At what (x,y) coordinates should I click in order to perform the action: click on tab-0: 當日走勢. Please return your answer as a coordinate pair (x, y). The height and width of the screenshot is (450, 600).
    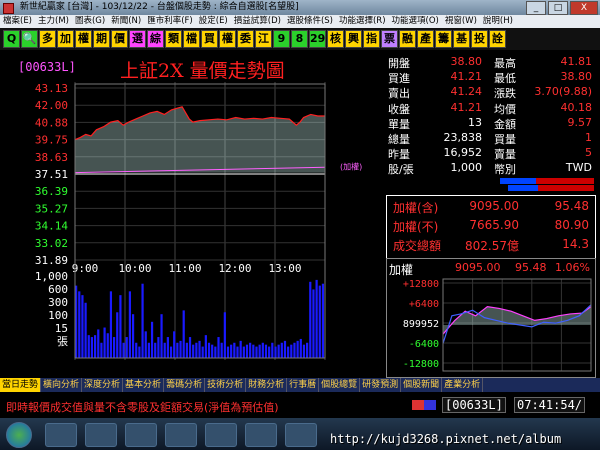
    Looking at the image, I should click on (21, 385).